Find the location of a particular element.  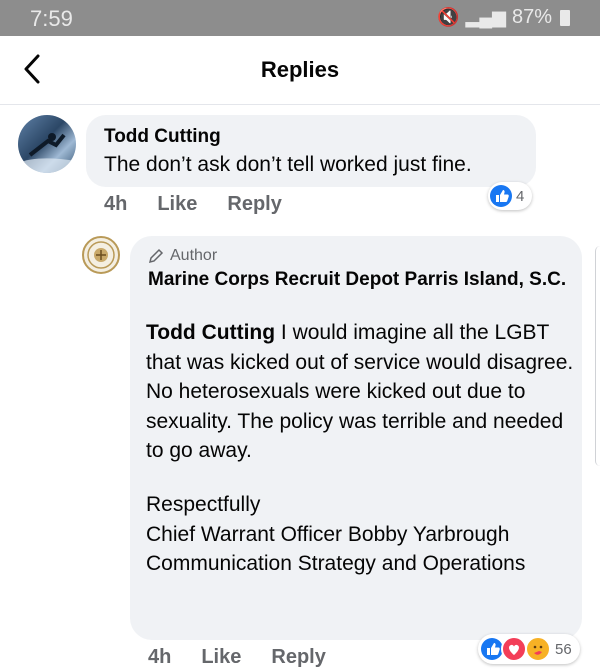

mute-icon: 🔇 is located at coordinates (448, 17).